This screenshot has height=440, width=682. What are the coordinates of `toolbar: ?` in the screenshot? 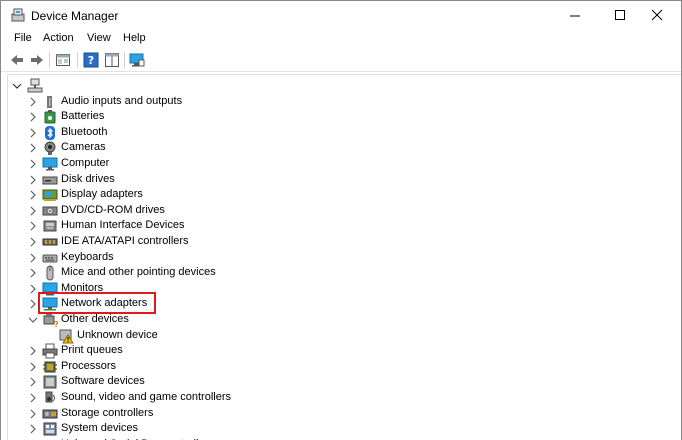 It's located at (341, 60).